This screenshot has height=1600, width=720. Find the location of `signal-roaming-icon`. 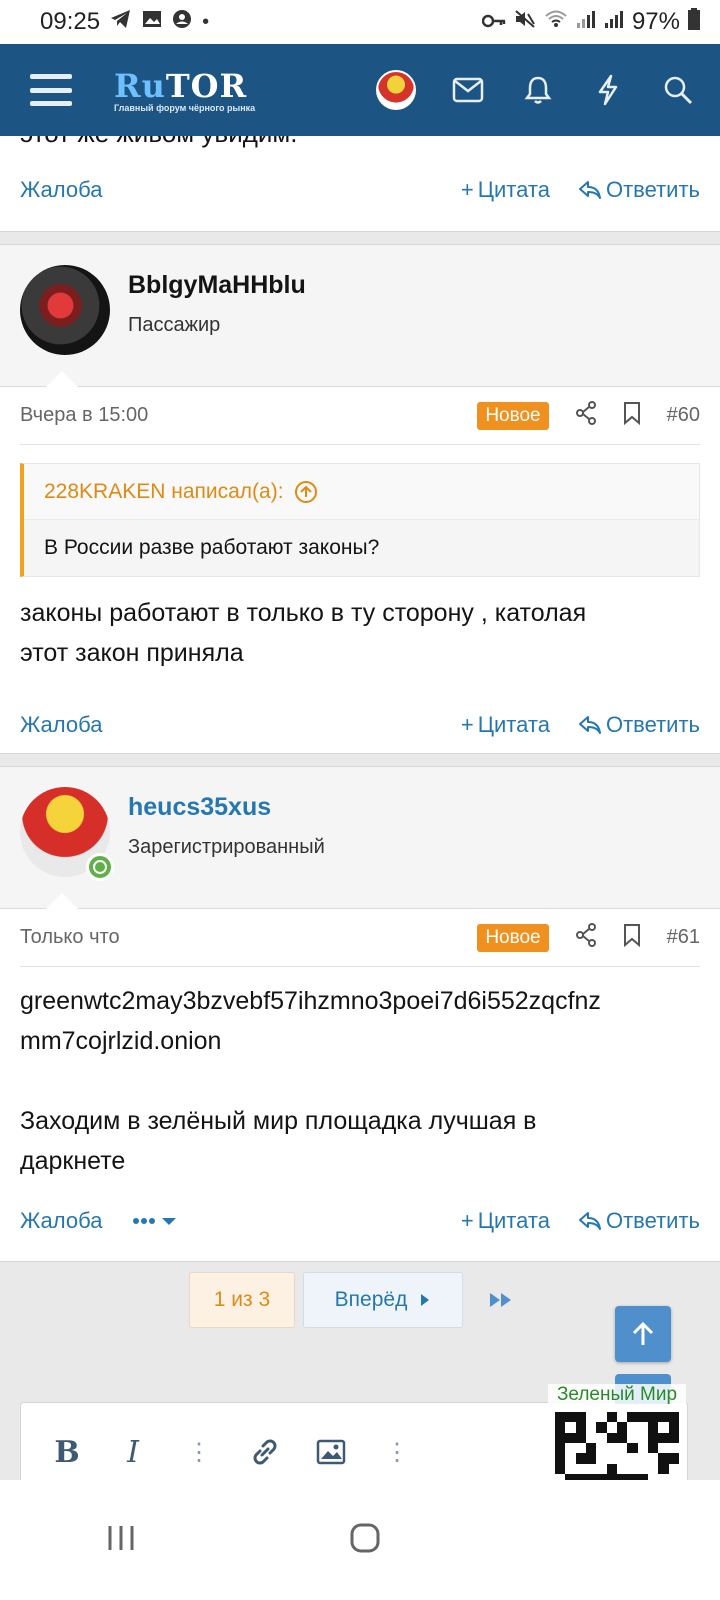

signal-roaming-icon is located at coordinates (614, 22).